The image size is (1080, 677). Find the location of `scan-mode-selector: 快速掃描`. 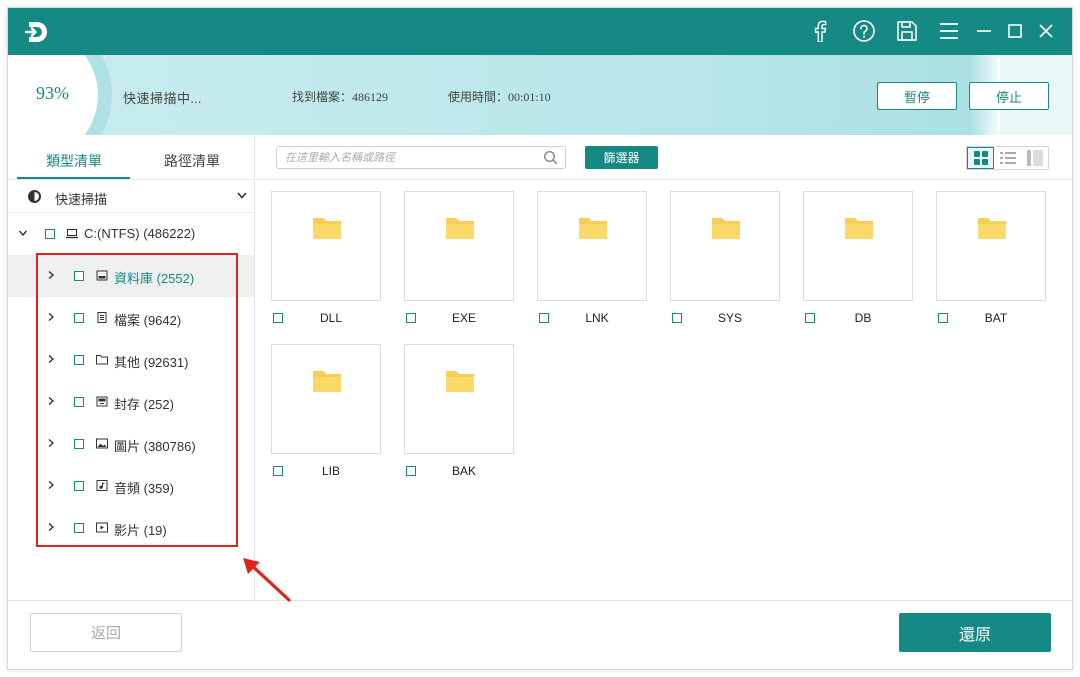

scan-mode-selector: 快速掃描 is located at coordinates (131, 197).